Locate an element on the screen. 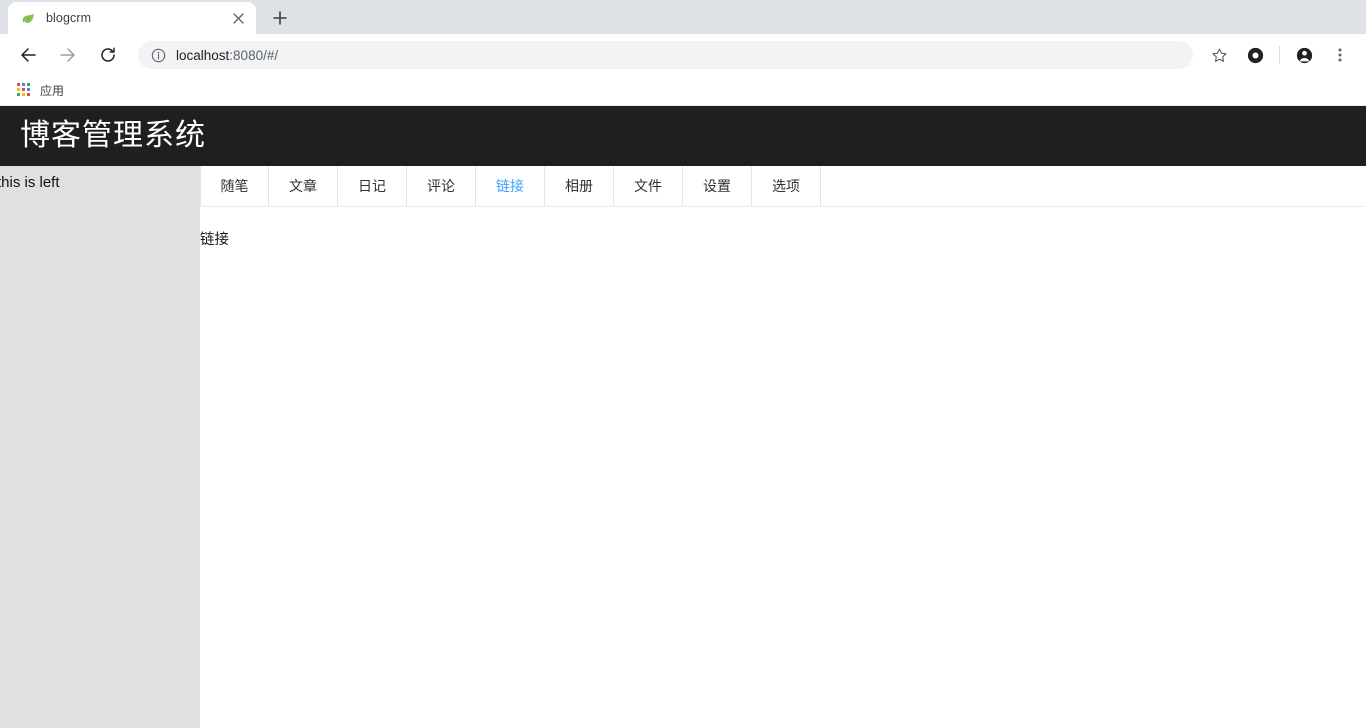  profile-avatar-icon is located at coordinates (1304, 55).